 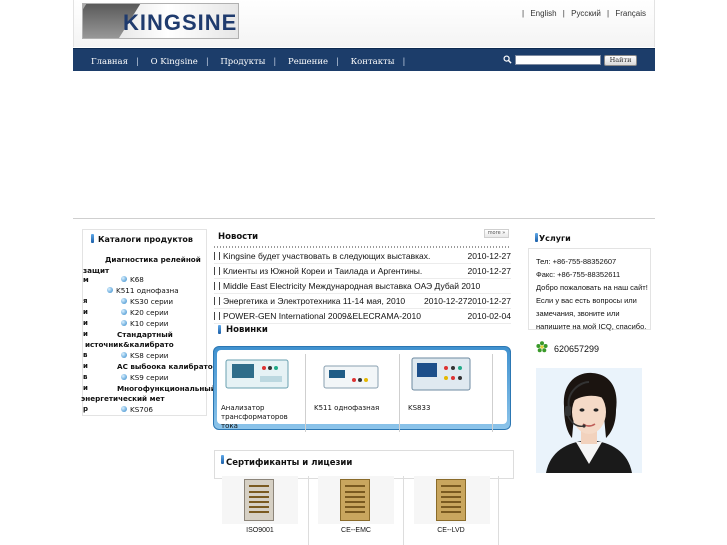 I want to click on nav-item-about: O Kingsine, so click(x=174, y=62).